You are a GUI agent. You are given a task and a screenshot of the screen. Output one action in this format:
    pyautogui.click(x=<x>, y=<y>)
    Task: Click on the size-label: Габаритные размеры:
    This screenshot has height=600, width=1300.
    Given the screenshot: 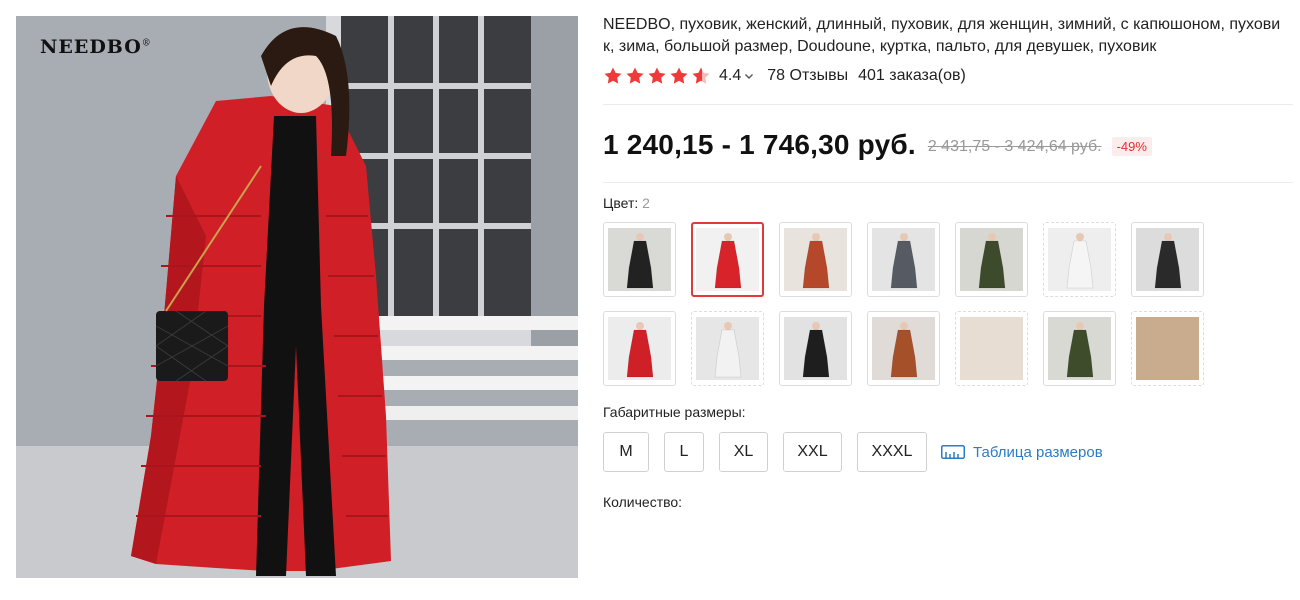 What is the action you would take?
    pyautogui.click(x=674, y=412)
    